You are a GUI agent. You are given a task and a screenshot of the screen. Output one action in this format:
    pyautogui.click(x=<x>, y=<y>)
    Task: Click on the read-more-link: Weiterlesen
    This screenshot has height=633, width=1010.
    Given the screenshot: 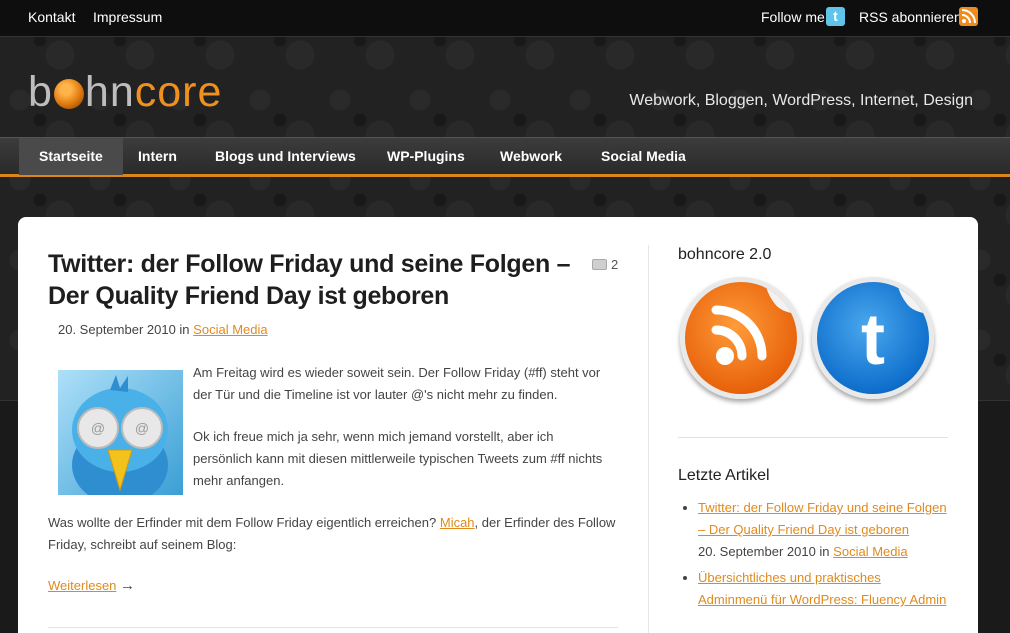 What is the action you would take?
    pyautogui.click(x=82, y=585)
    